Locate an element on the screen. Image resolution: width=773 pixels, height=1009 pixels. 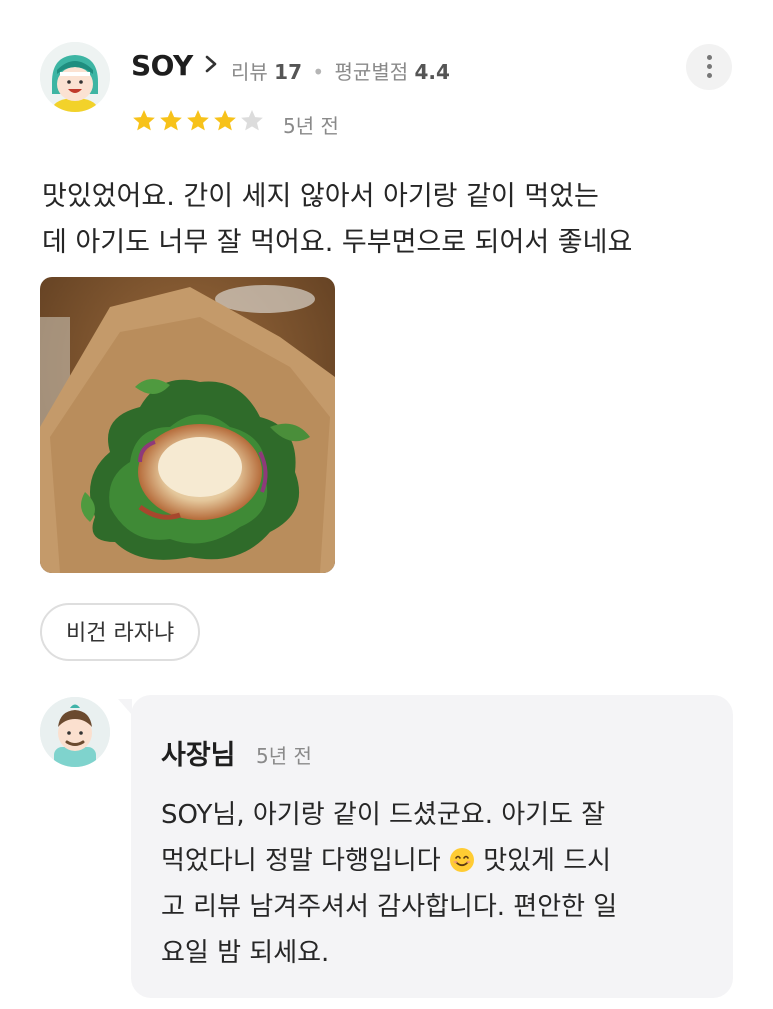
star-rating is located at coordinates (198, 121).